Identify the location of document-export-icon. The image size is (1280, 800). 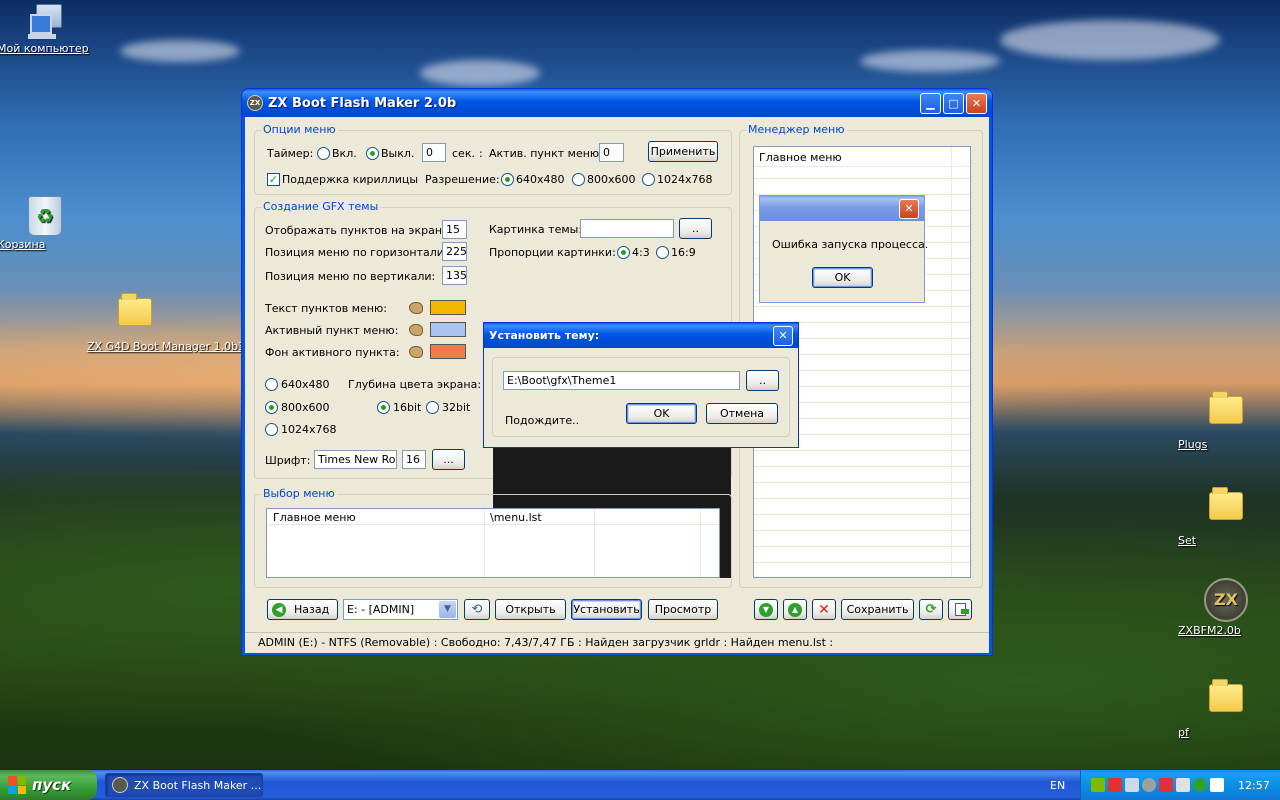
(961, 609).